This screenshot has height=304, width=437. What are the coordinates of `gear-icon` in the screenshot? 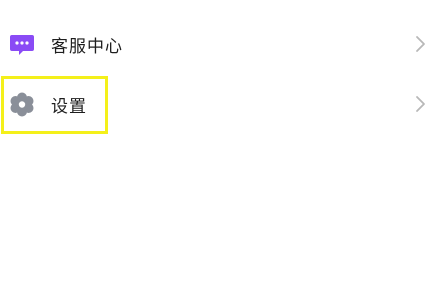 It's located at (22, 104).